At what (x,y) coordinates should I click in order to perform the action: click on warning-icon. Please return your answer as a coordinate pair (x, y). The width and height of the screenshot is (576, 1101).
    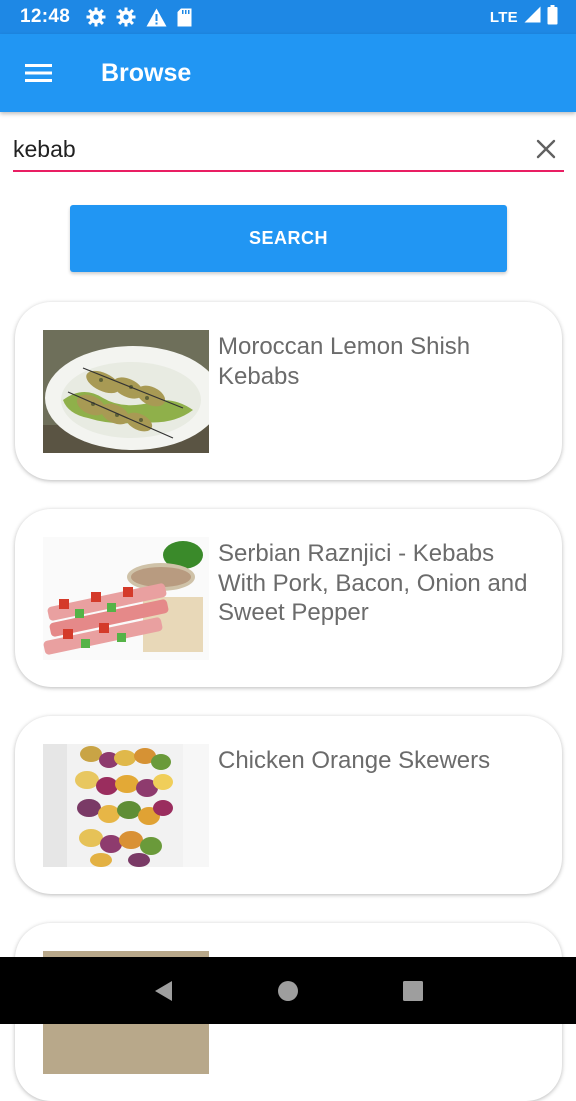
    Looking at the image, I should click on (156, 17).